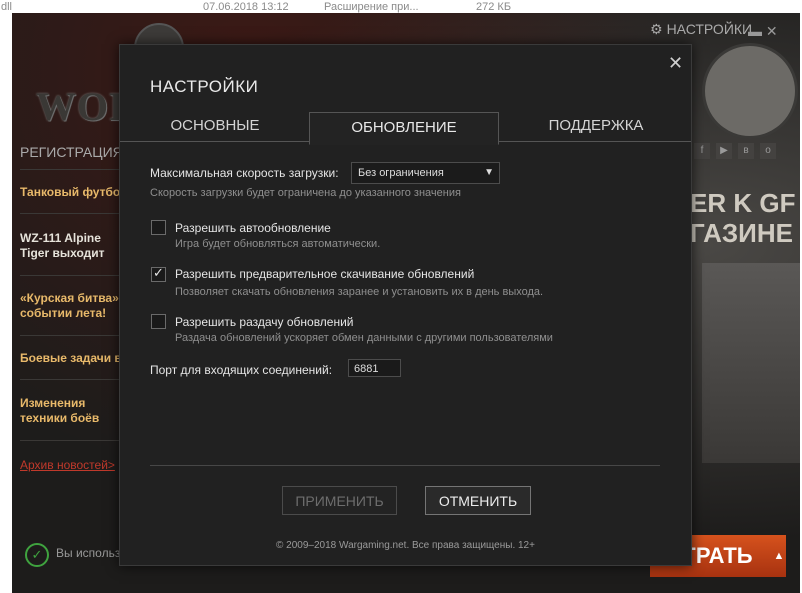 This screenshot has height=593, width=802. Describe the element at coordinates (478, 500) in the screenshot. I see `cancel-button: ОТМЕНИТЬ` at that location.